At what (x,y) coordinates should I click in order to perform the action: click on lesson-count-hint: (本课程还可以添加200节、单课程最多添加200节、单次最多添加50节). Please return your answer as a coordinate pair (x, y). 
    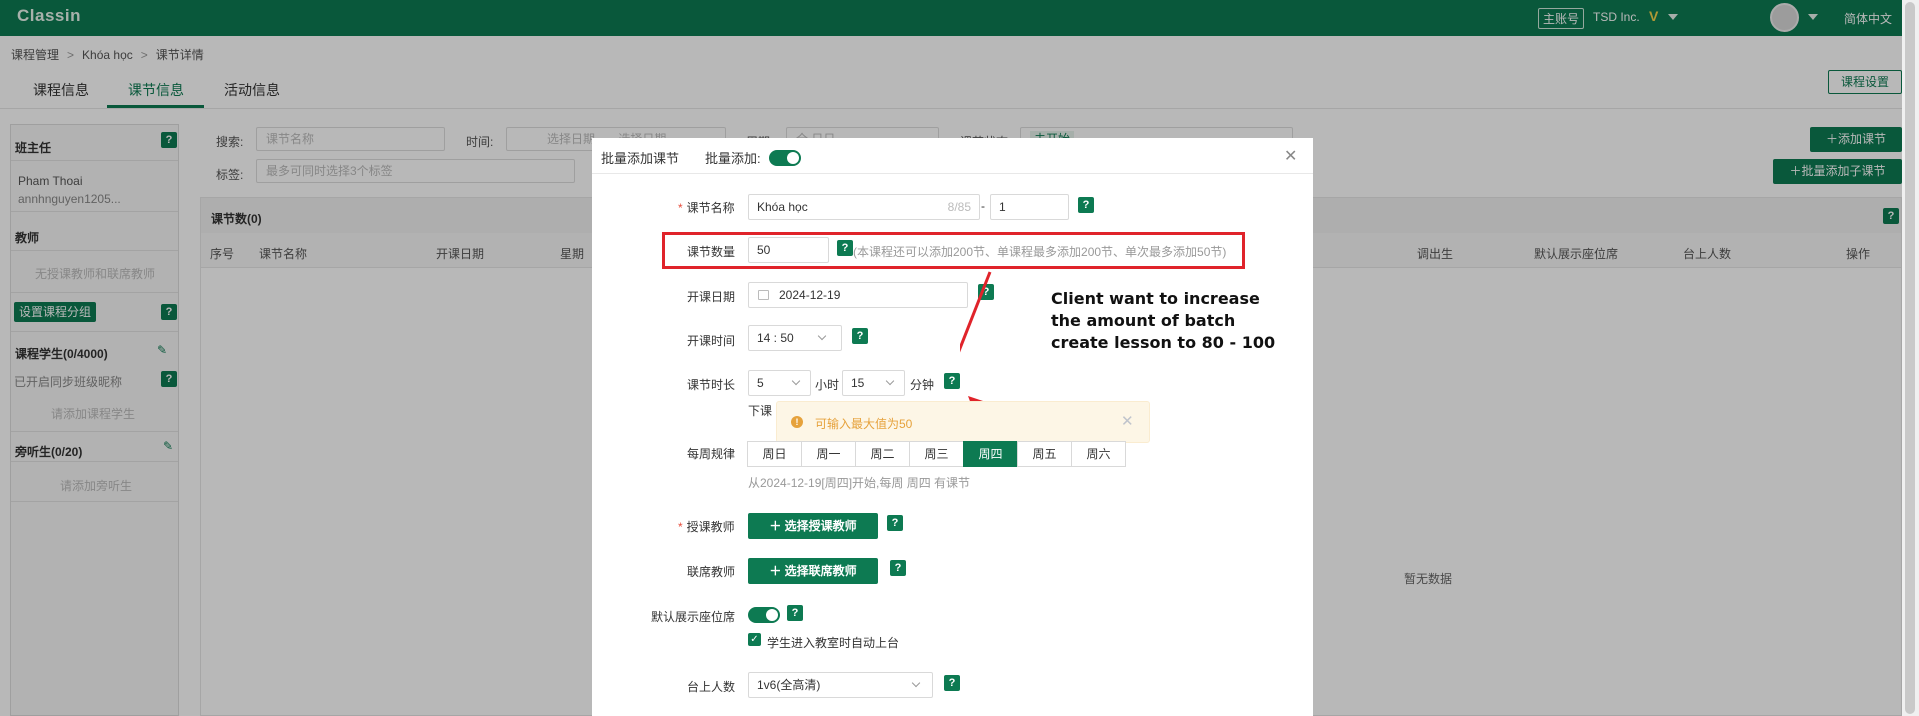
    Looking at the image, I should click on (1040, 252).